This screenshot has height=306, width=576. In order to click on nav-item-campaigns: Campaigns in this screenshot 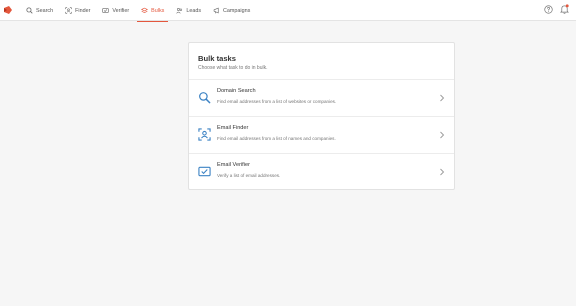, I will do `click(231, 10)`.